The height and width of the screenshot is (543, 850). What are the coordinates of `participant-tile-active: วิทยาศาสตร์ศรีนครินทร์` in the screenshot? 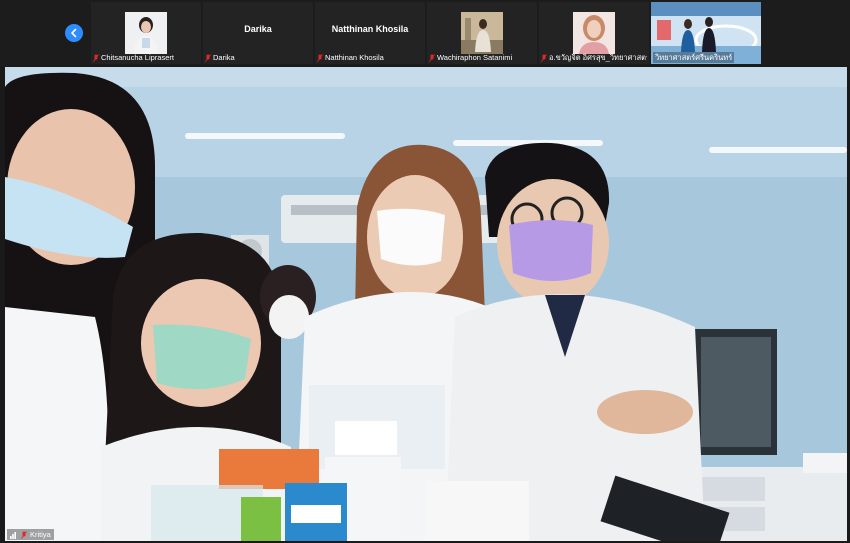 It's located at (706, 33).